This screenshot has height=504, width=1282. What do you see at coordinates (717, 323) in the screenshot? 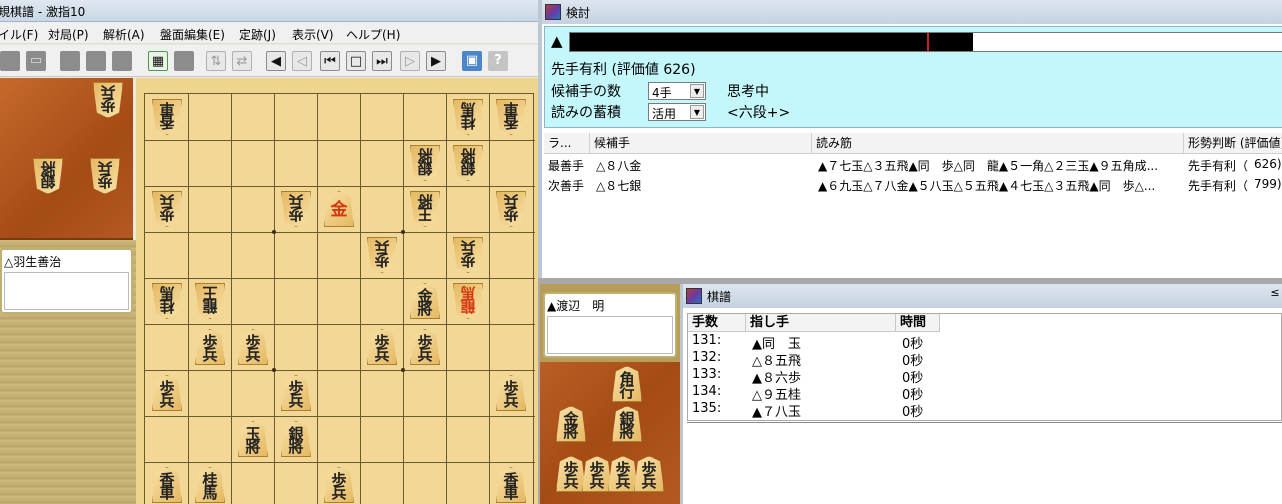
I see `col-move-number: 手数` at bounding box center [717, 323].